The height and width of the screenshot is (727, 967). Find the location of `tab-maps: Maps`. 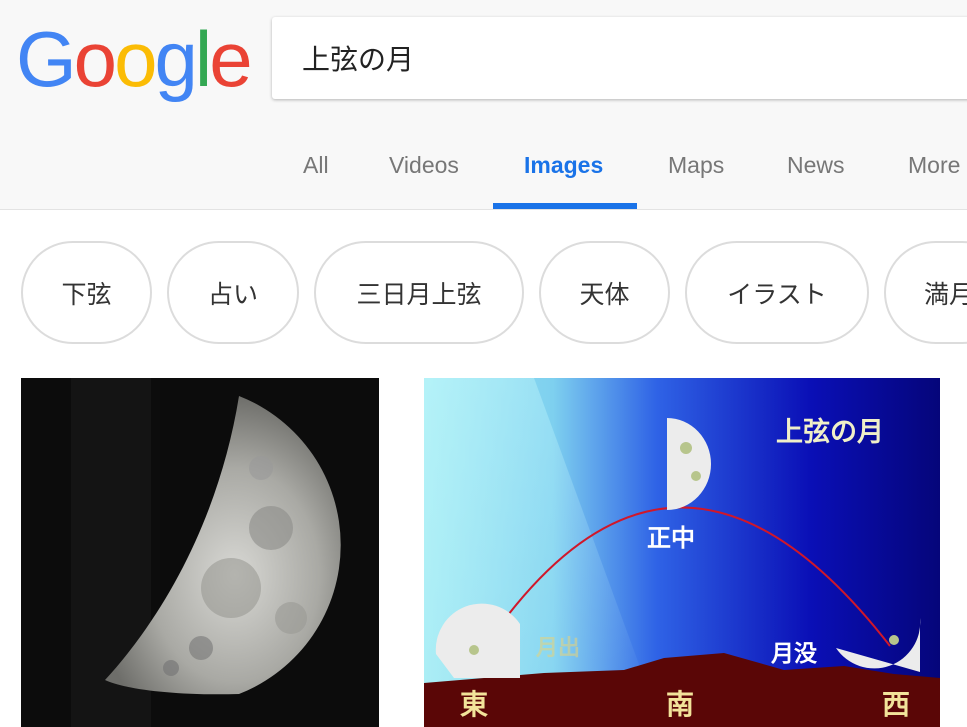

tab-maps: Maps is located at coordinates (696, 165).